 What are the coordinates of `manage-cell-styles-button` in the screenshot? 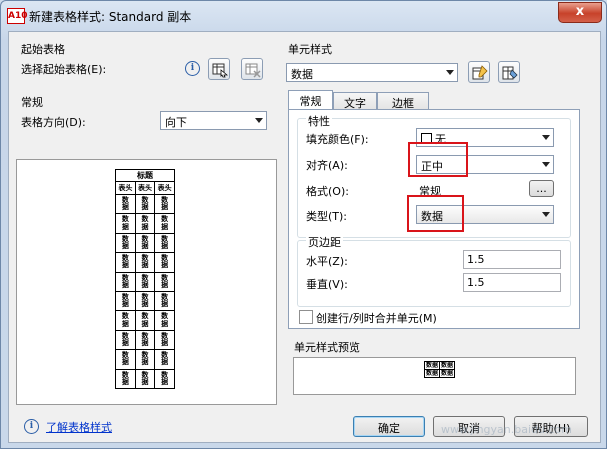 It's located at (509, 72).